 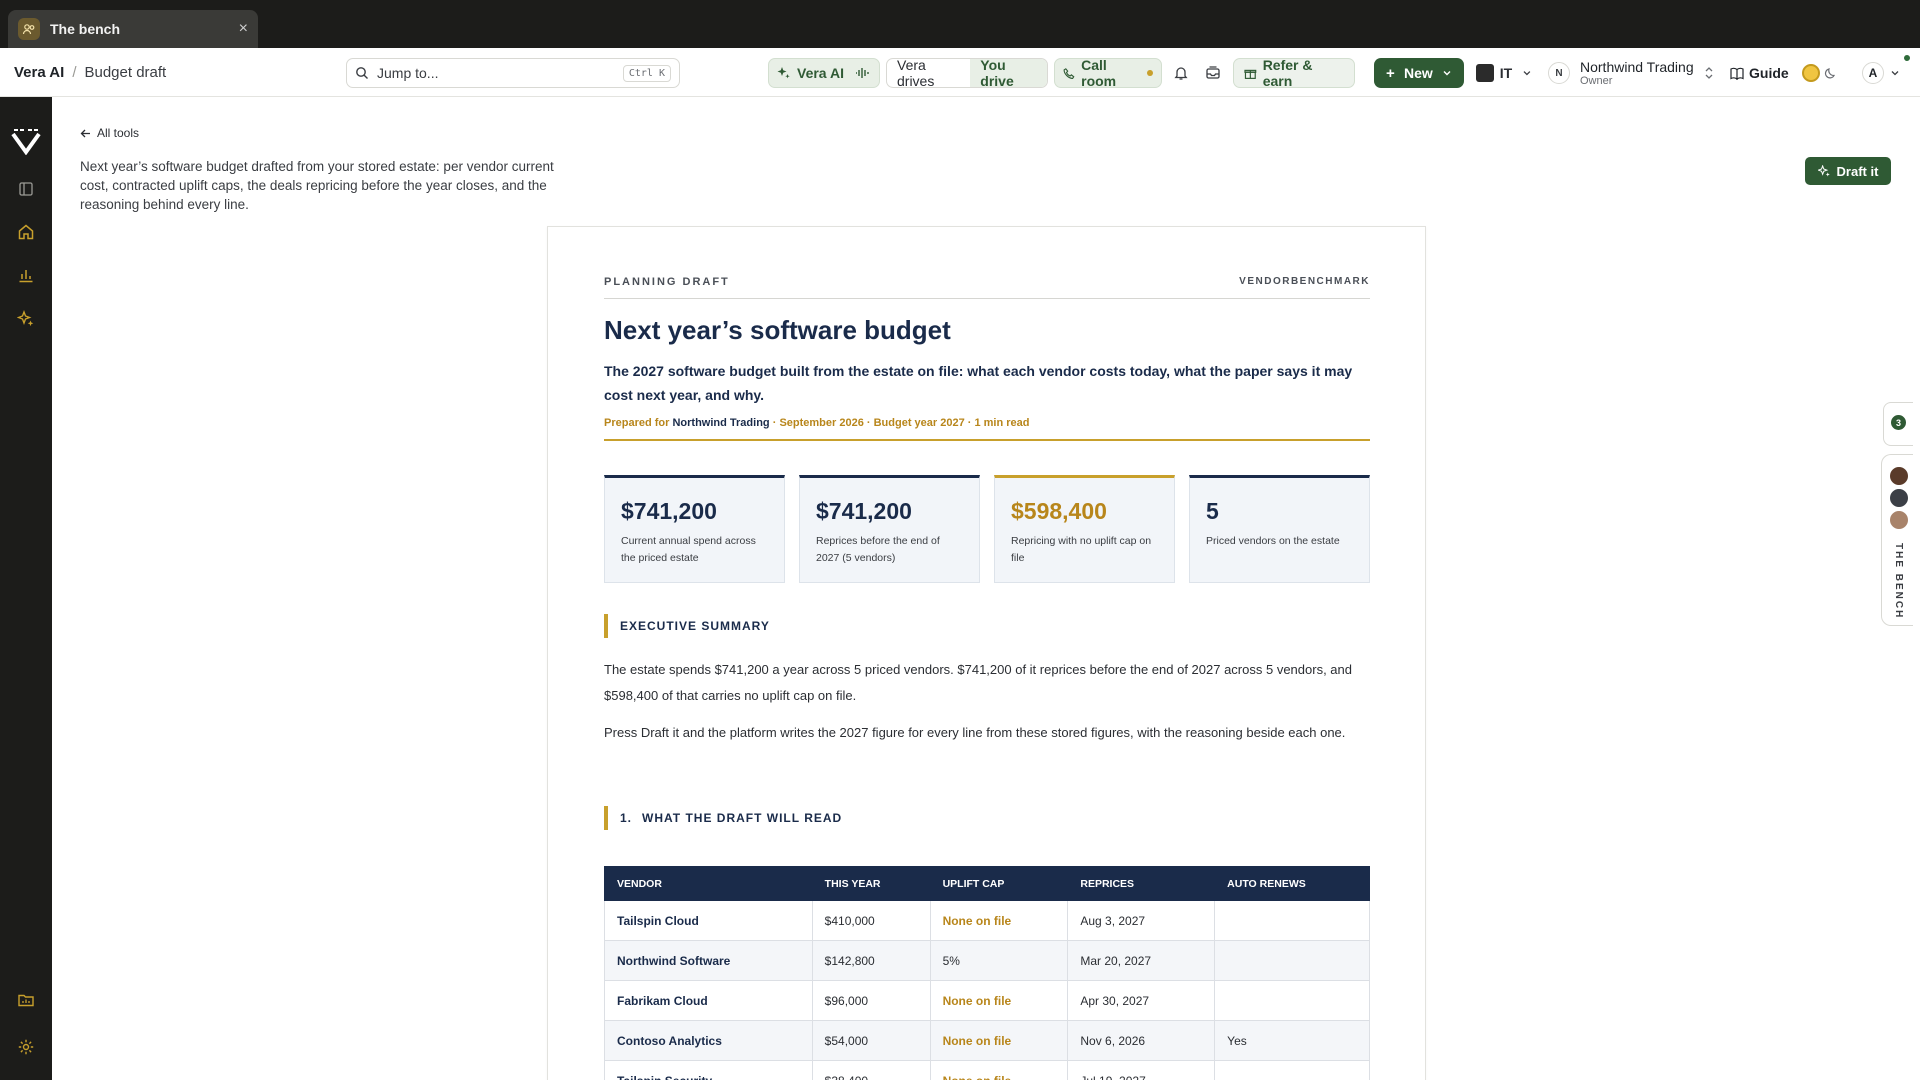 What do you see at coordinates (1279, 529) in the screenshot?
I see `stat-card: 5 Priced vendors on the estate` at bounding box center [1279, 529].